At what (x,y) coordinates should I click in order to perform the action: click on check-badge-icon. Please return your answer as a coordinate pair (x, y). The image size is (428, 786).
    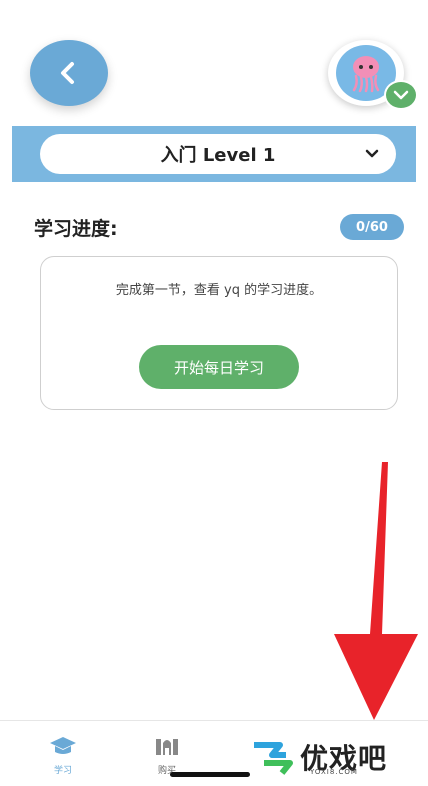
    Looking at the image, I should click on (401, 95).